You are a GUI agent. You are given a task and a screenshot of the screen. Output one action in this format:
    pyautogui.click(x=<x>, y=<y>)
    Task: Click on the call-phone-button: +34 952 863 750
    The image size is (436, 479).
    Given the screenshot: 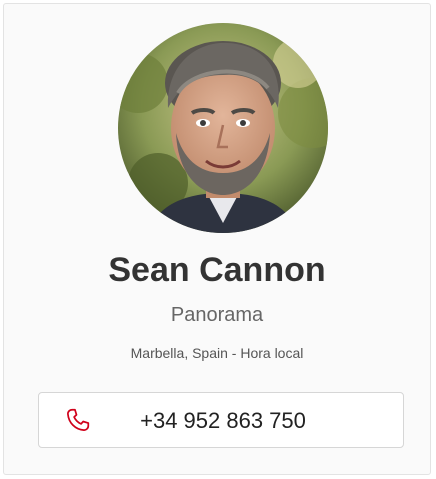 What is the action you would take?
    pyautogui.click(x=221, y=420)
    